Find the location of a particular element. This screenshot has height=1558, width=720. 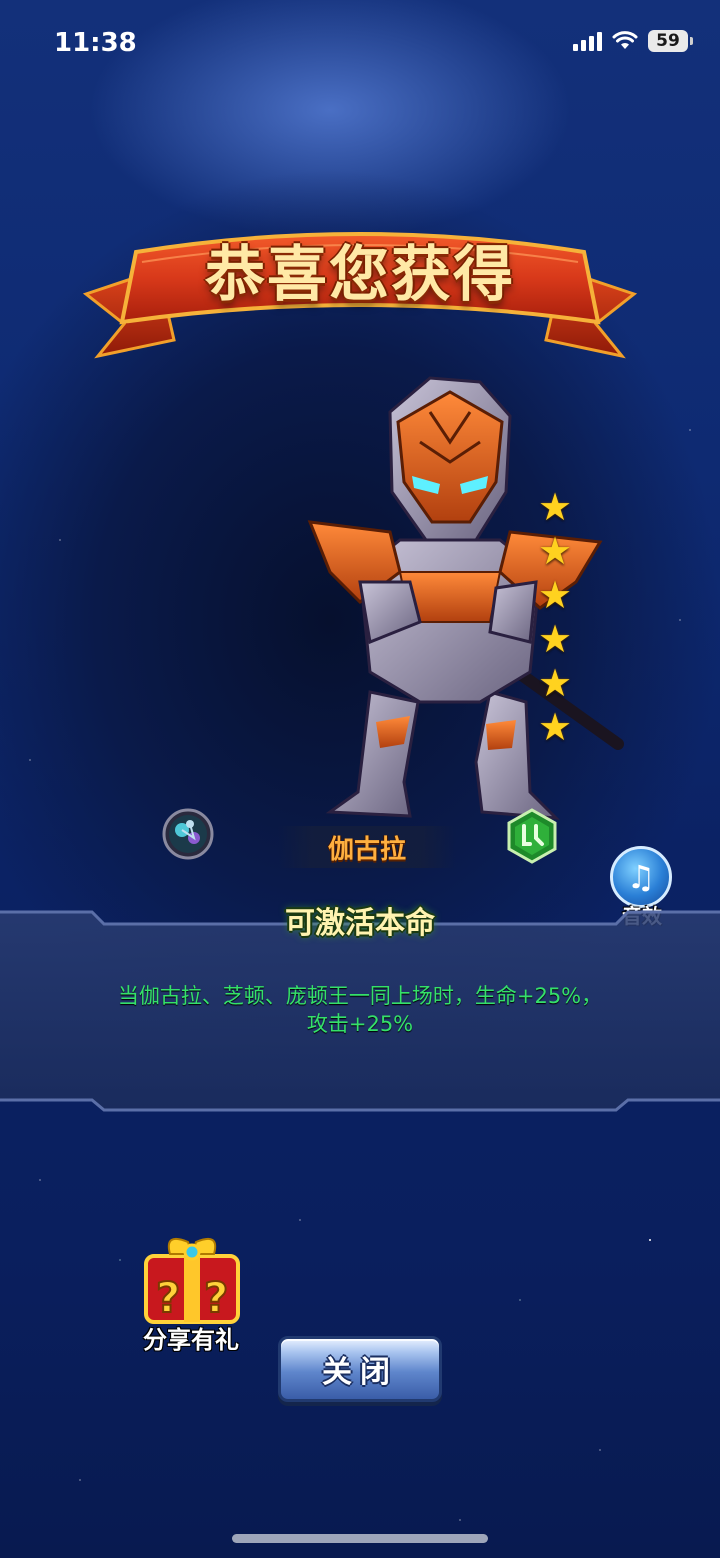

hero-portrait is located at coordinates (465, 598).